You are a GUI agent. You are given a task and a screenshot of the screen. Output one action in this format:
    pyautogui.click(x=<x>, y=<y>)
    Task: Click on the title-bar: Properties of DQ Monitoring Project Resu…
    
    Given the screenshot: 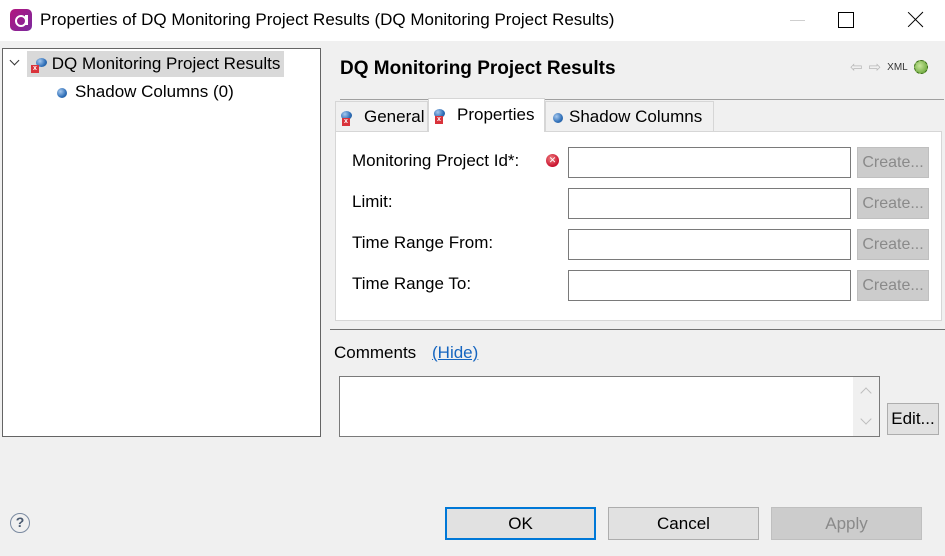 What is the action you would take?
    pyautogui.click(x=472, y=20)
    